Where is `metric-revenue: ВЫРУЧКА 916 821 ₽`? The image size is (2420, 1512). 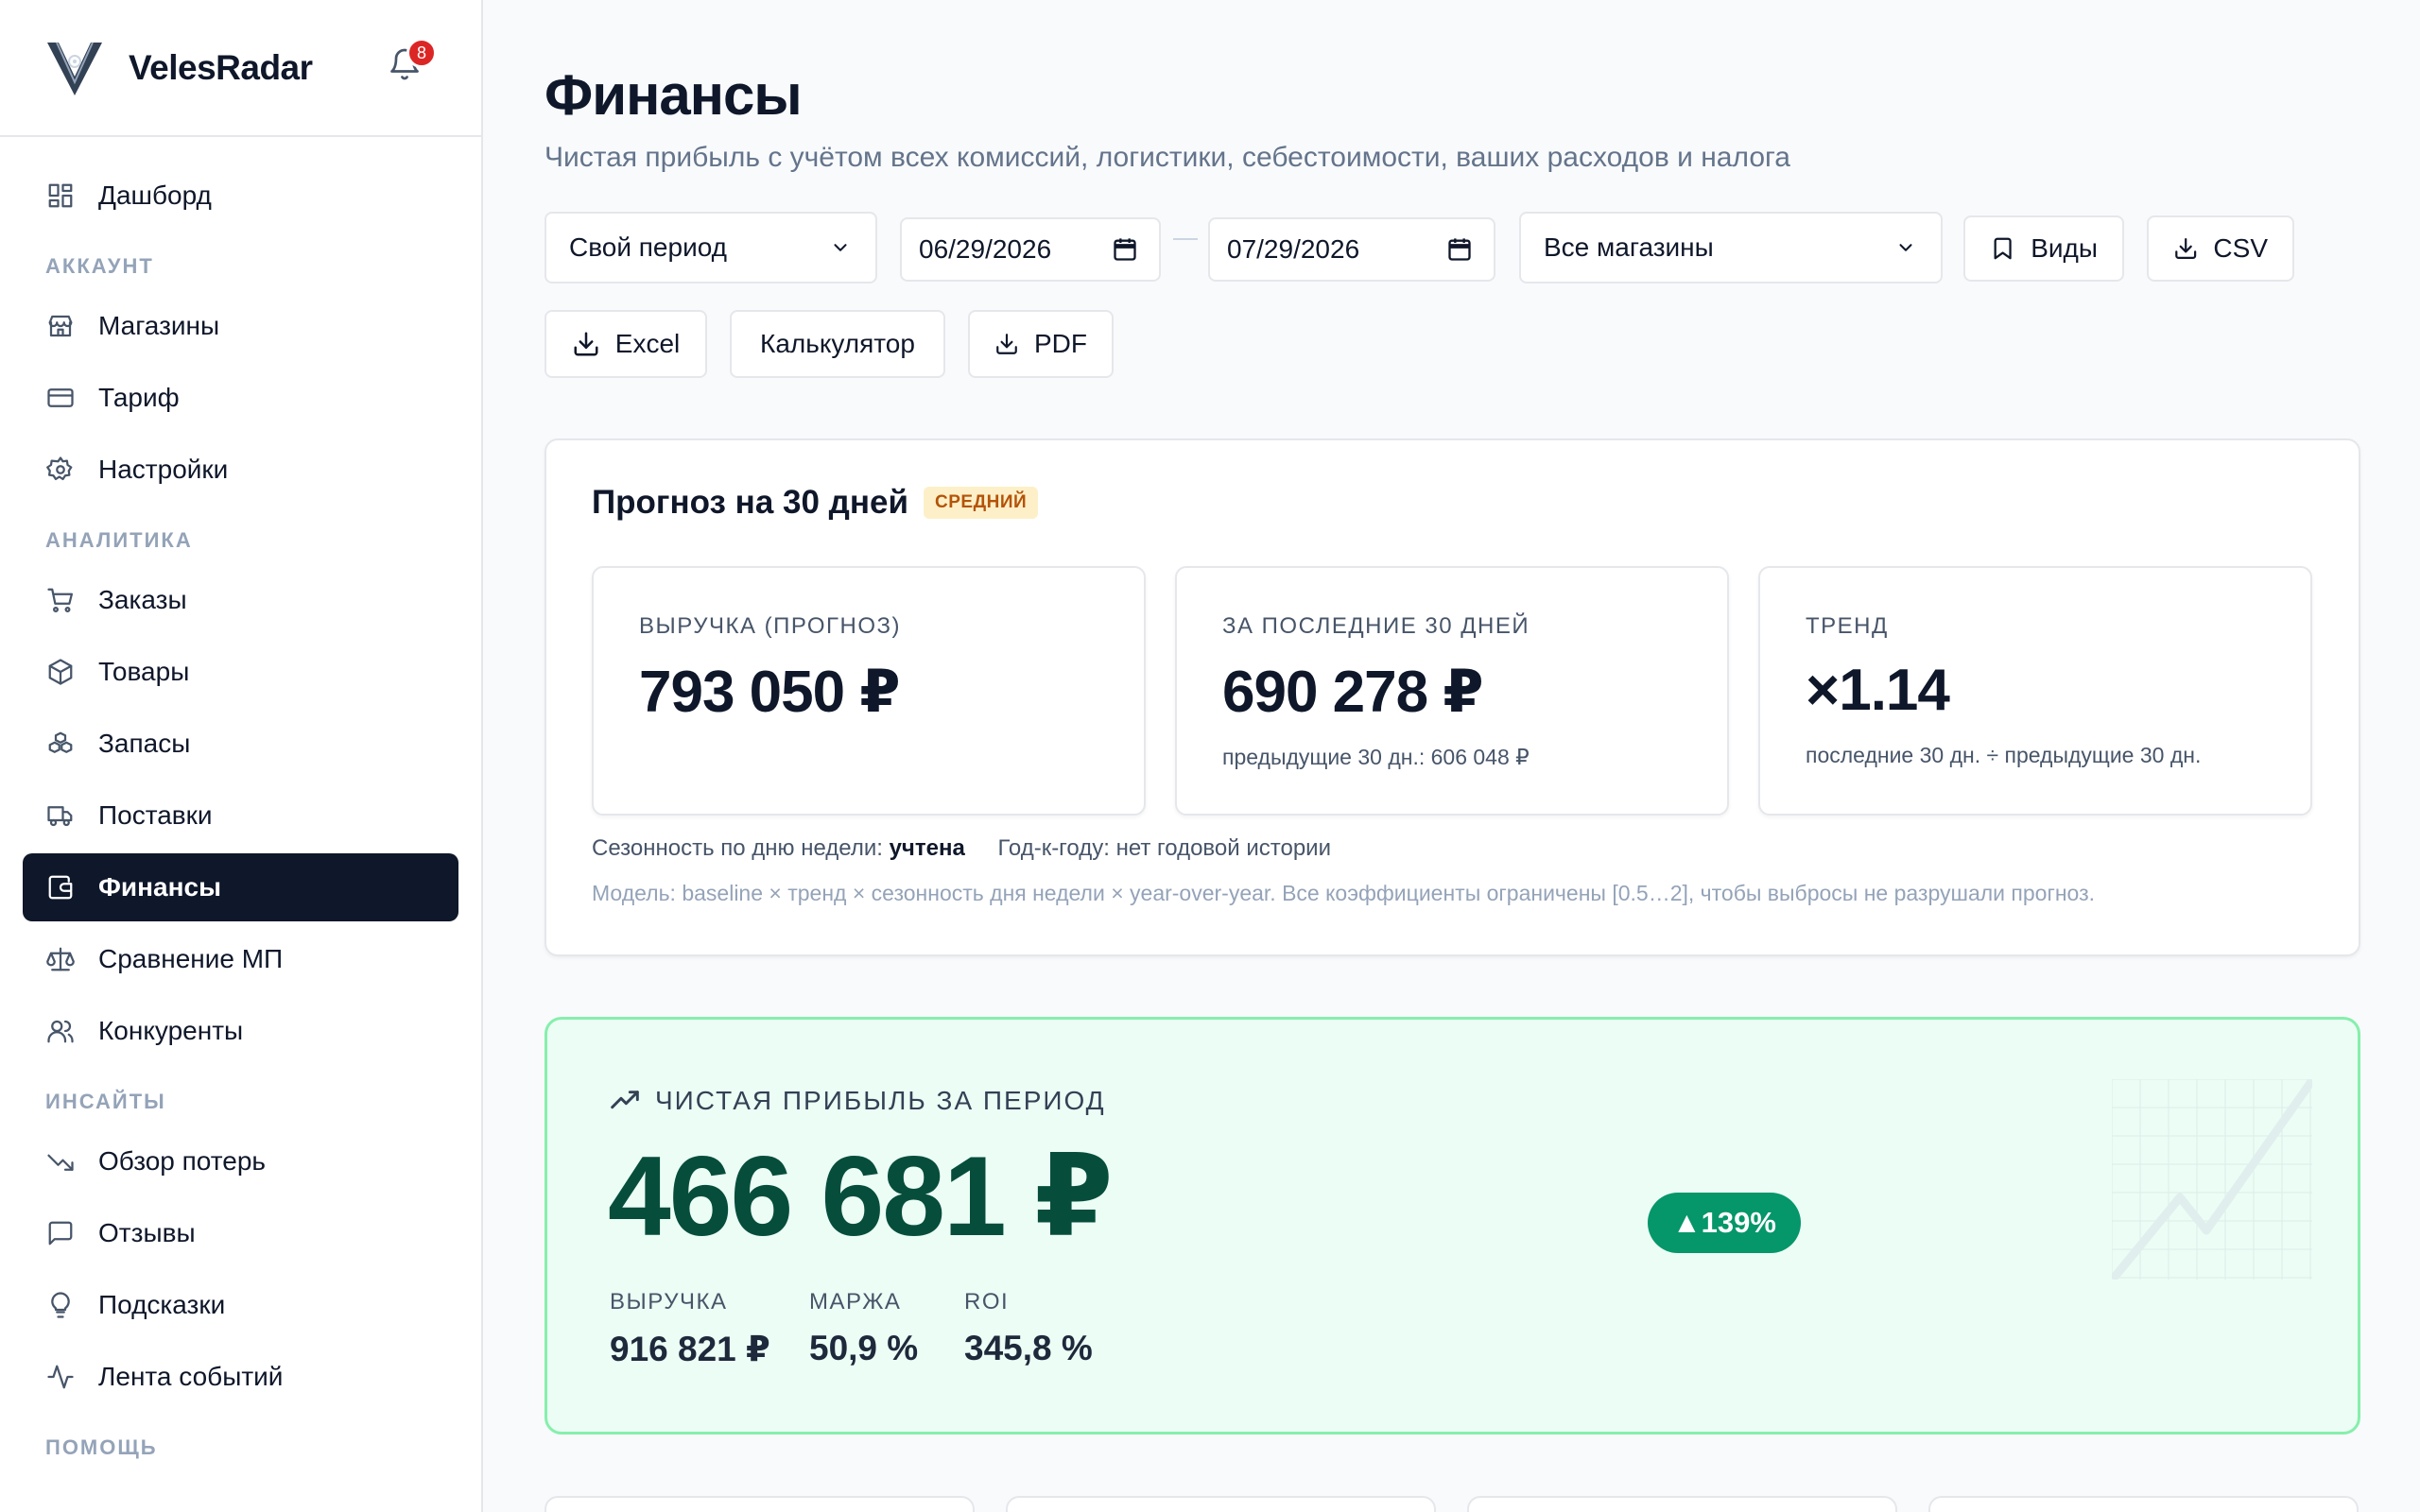 metric-revenue: ВЫРУЧКА 916 821 ₽ is located at coordinates (690, 1329).